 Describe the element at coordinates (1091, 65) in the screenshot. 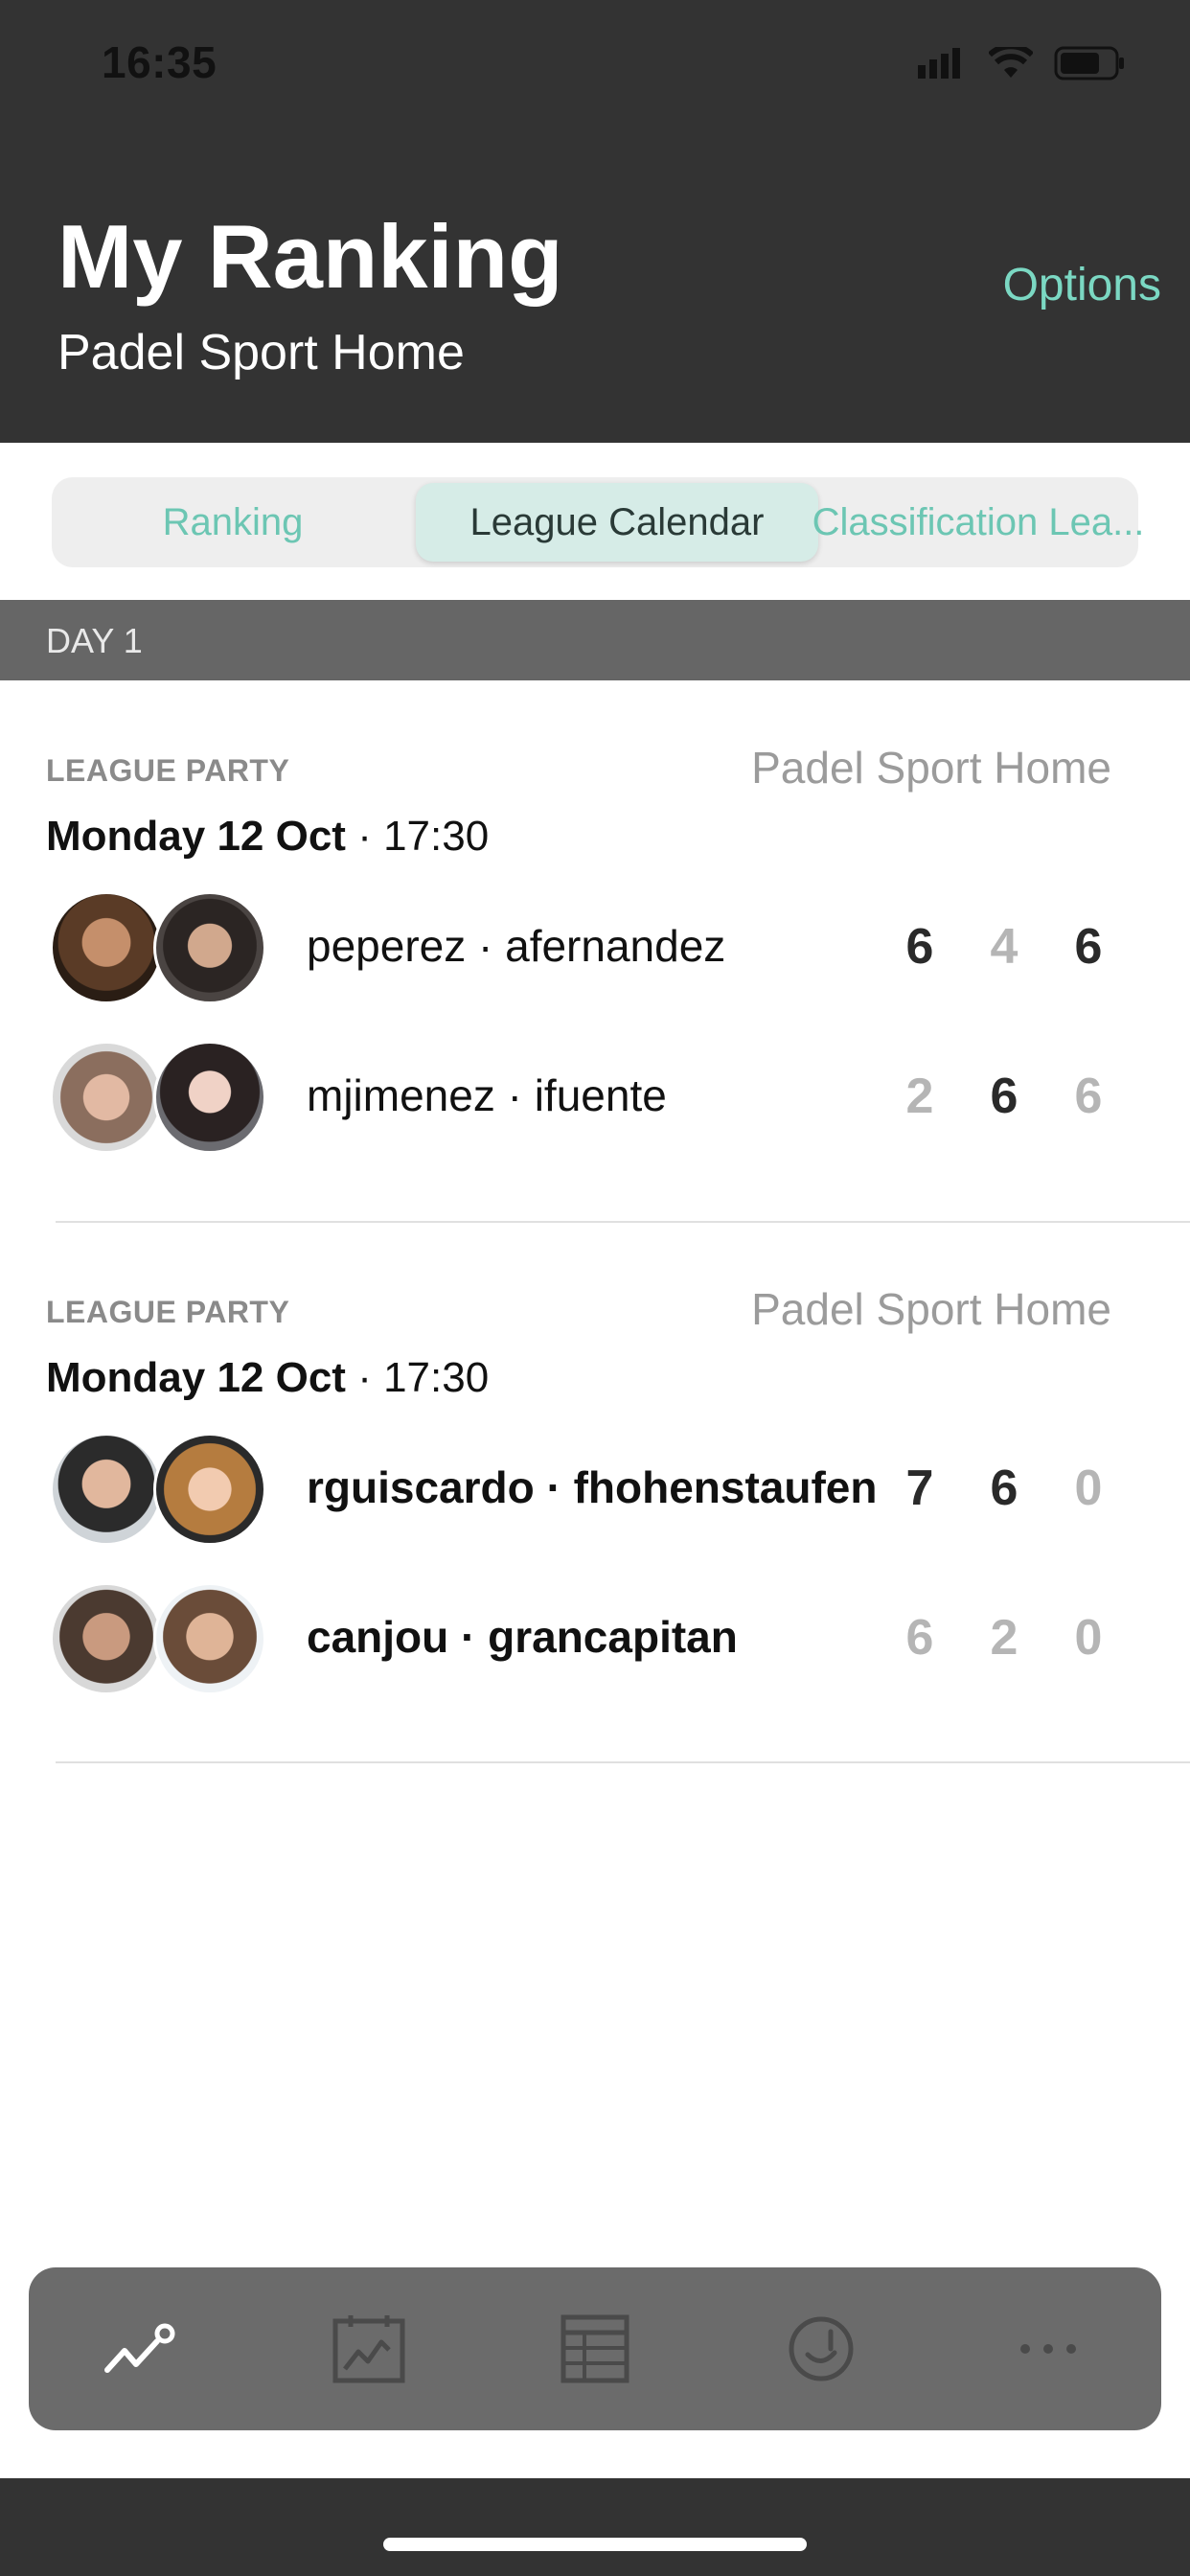

I see `battery-icon` at that location.